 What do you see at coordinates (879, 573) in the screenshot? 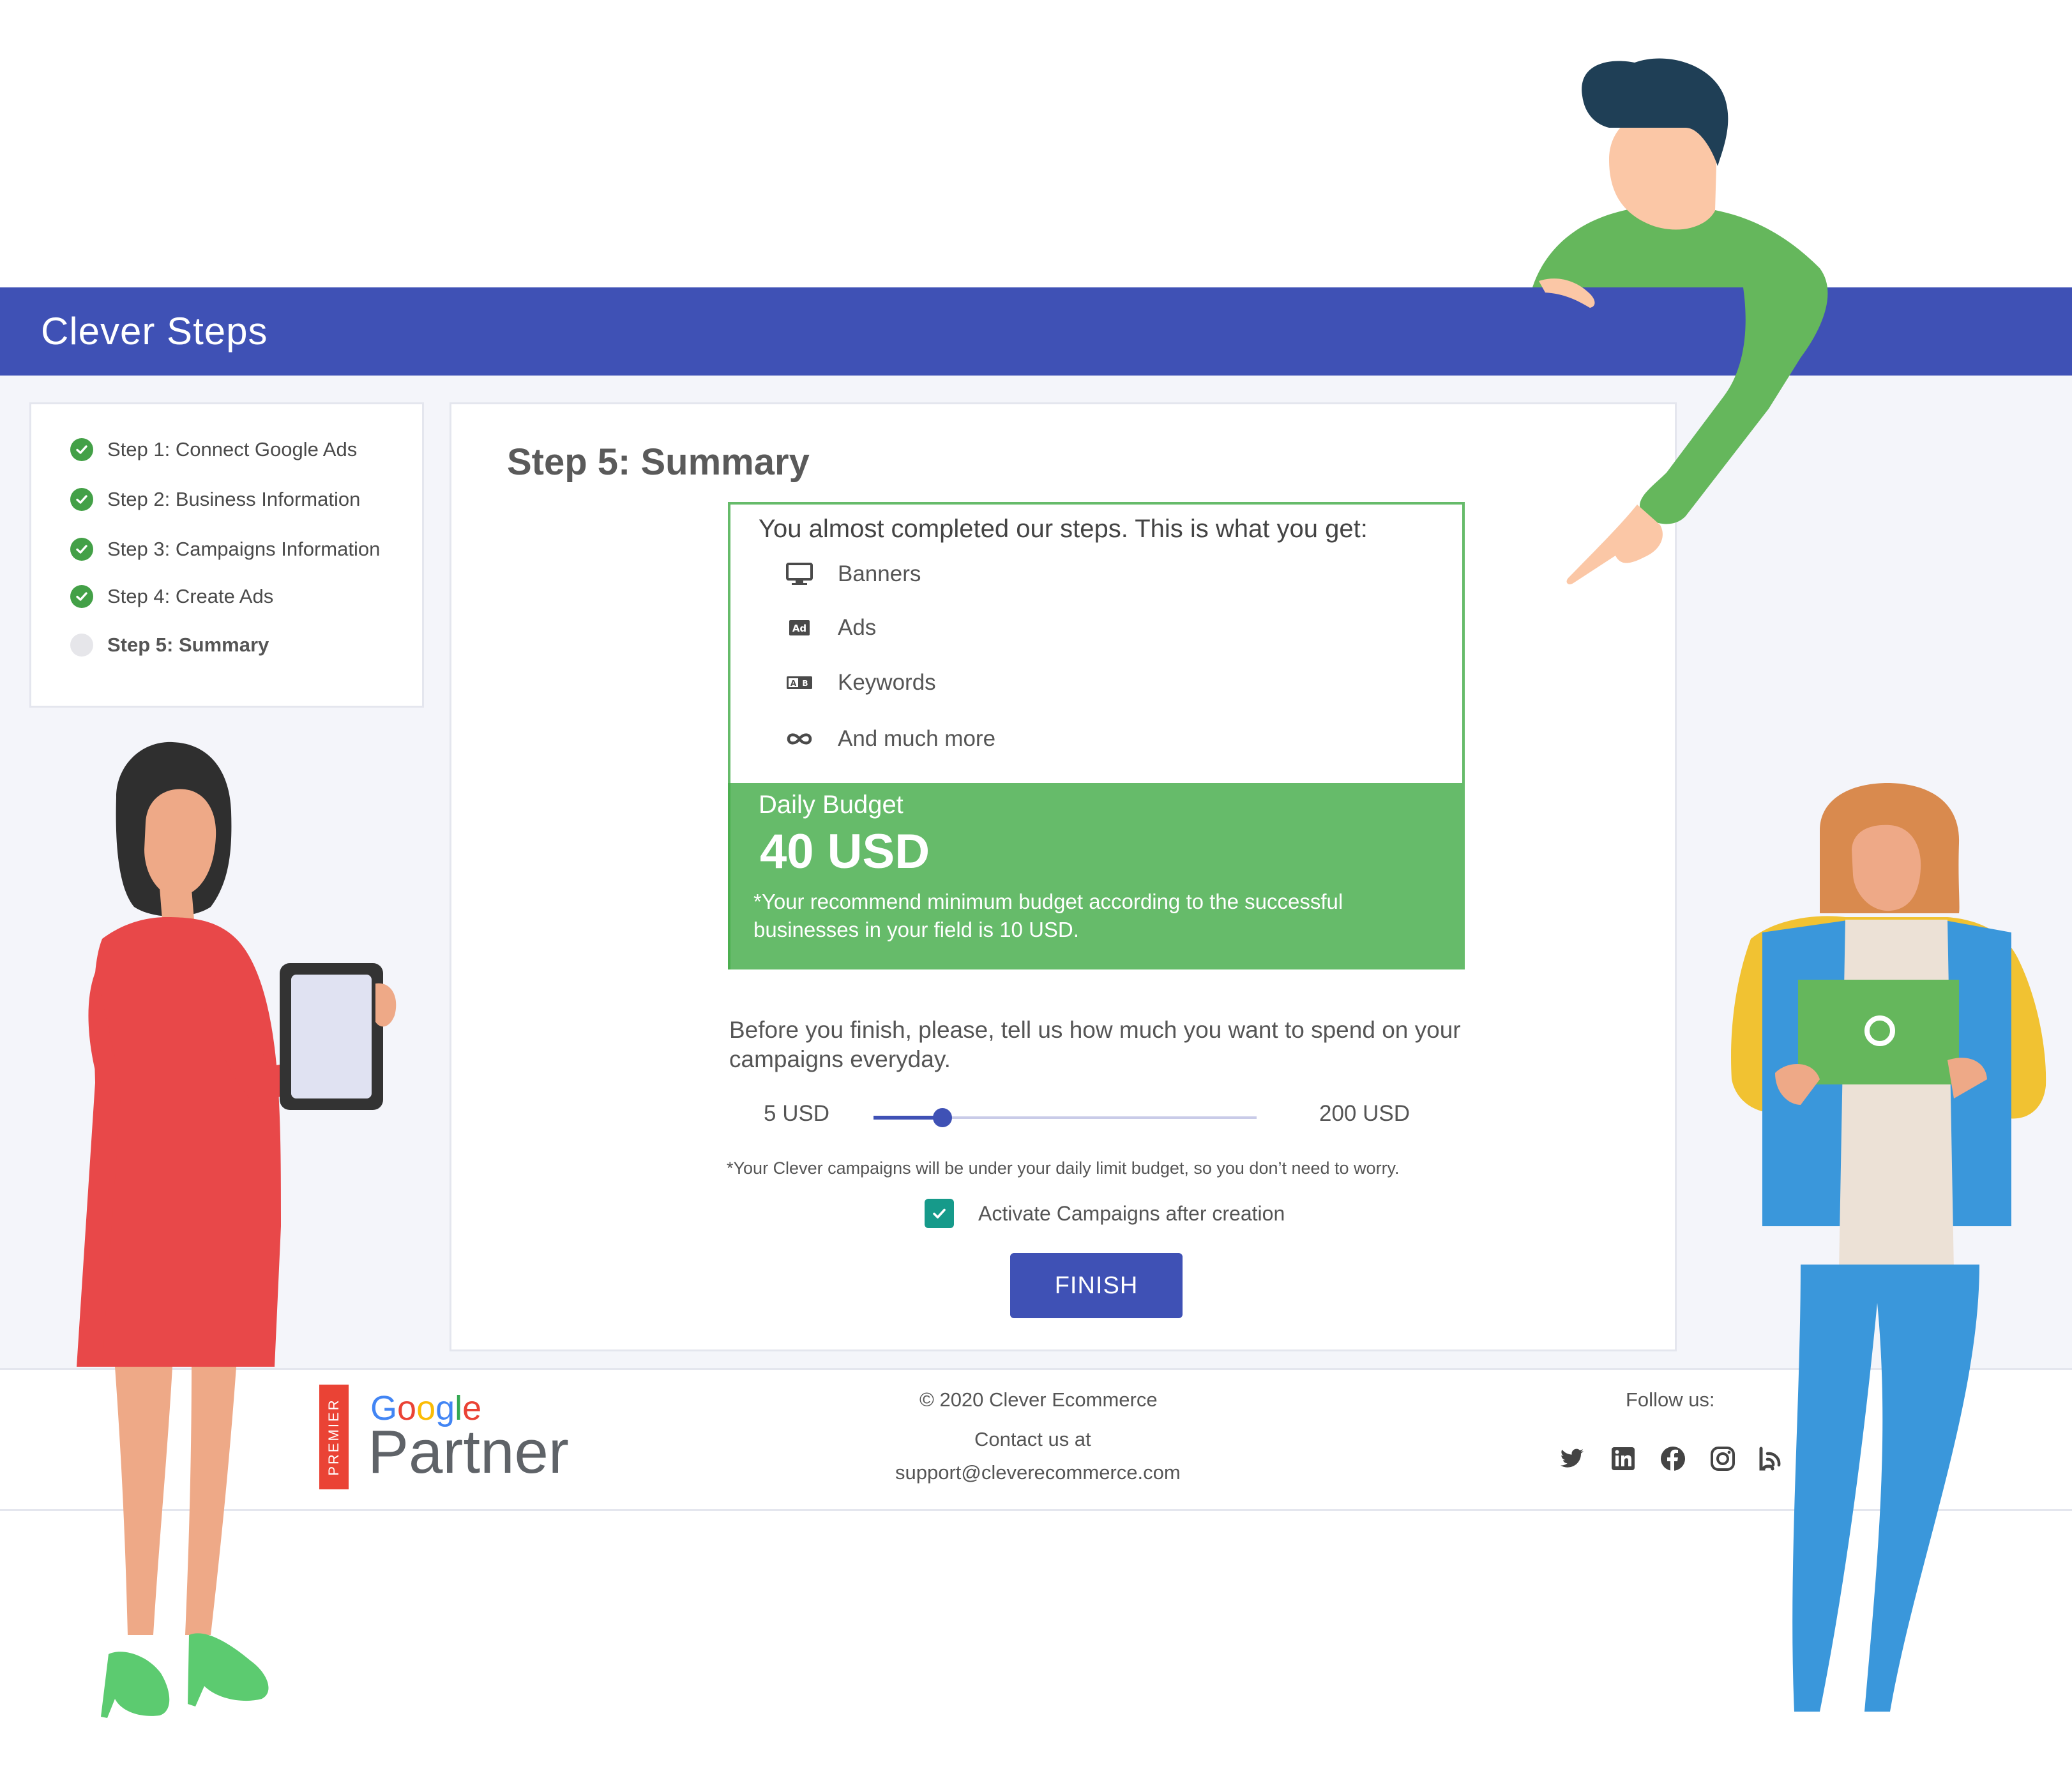
I see `feature-label: Banners` at bounding box center [879, 573].